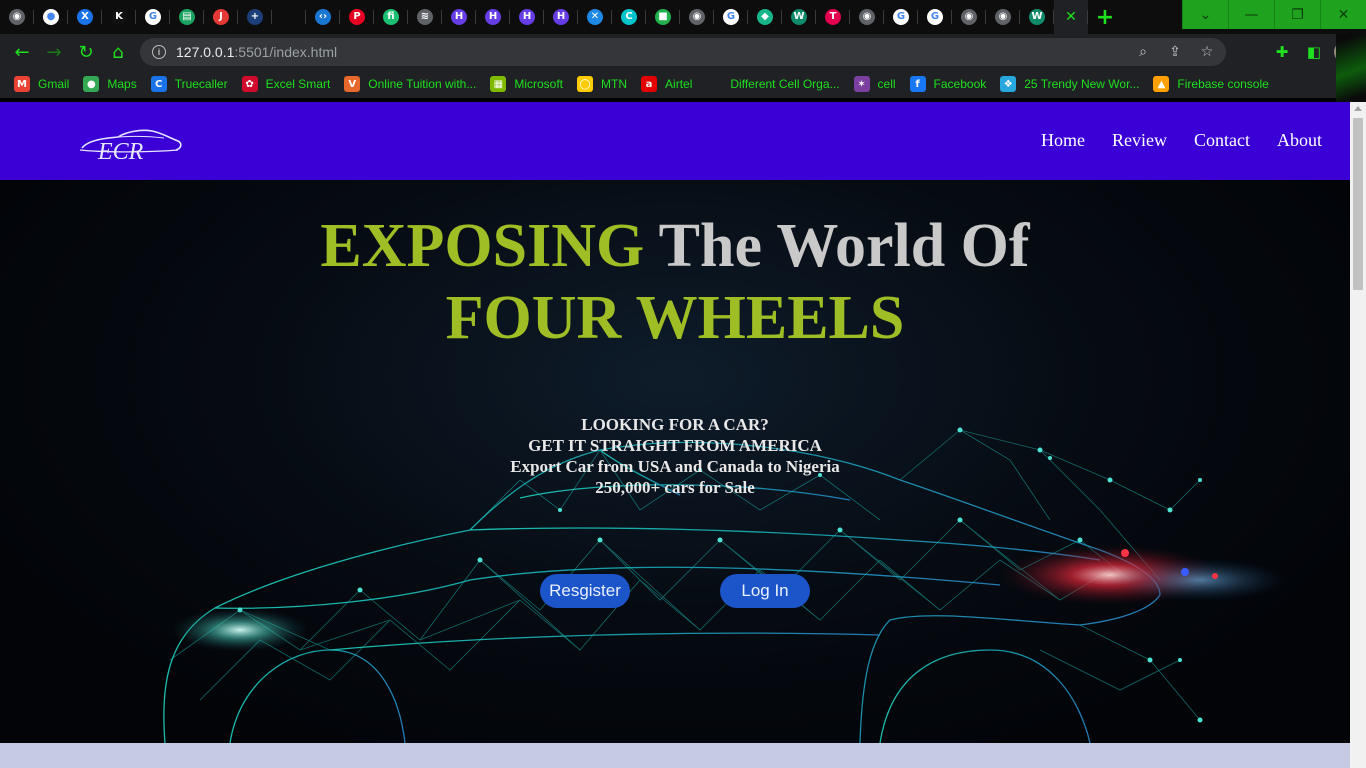 The height and width of the screenshot is (768, 1366). I want to click on tab-active: ✕, so click(1071, 17).